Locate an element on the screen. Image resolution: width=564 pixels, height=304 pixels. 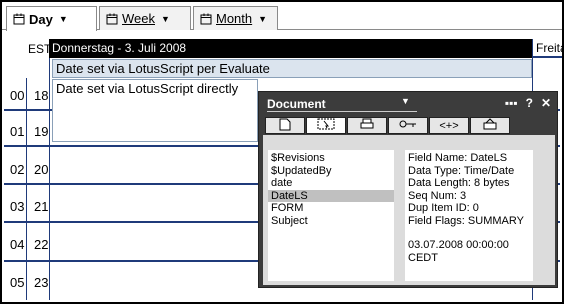
tab-advanced is located at coordinates (490, 125).